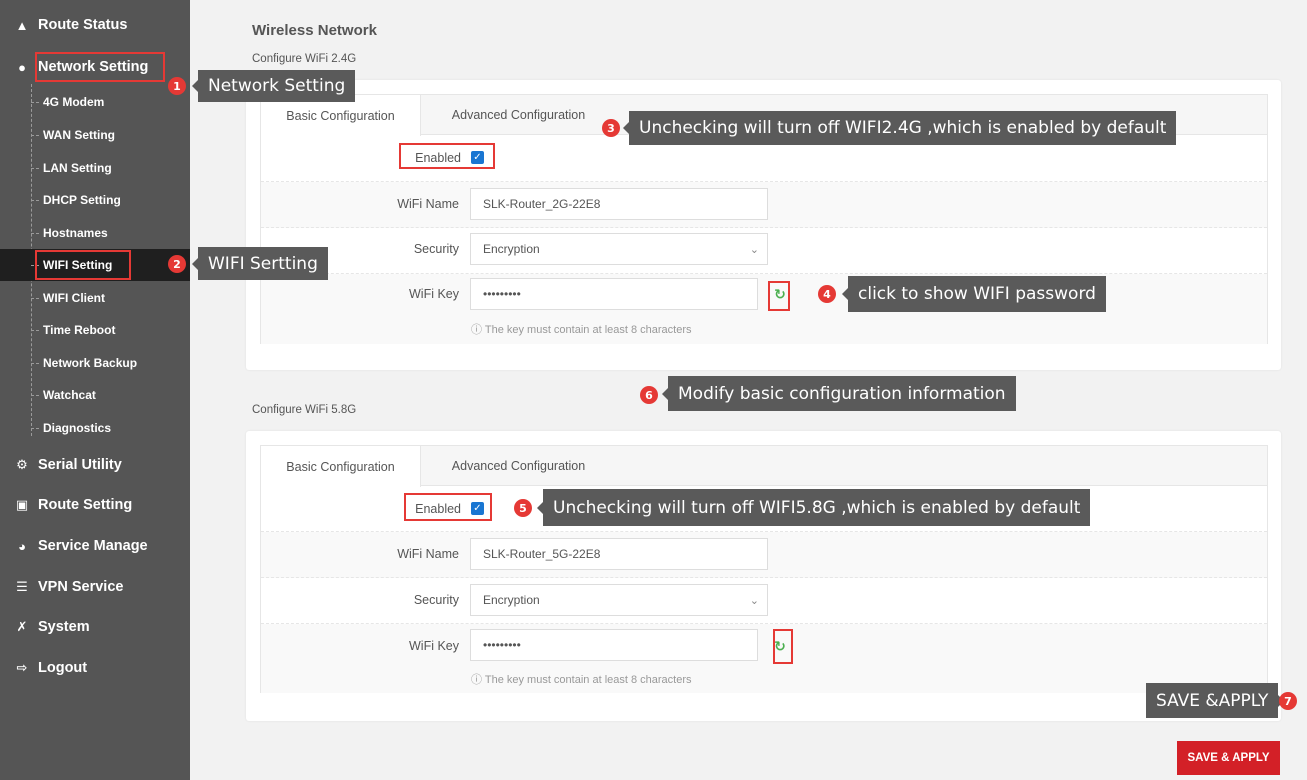 This screenshot has height=780, width=1307. I want to click on home-icon: ▲, so click(22, 25).